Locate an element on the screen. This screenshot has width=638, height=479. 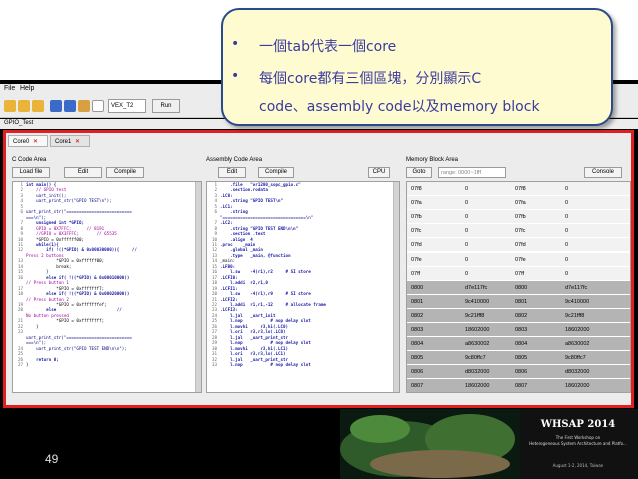
memory-row: 07fa 0 07fa 0 is located at coordinates (518, 203).